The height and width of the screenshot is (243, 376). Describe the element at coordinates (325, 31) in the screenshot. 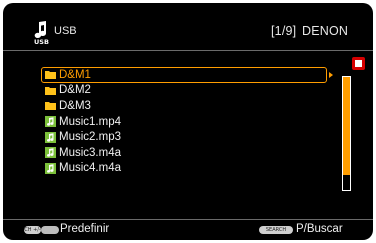

I see `brand-name: DENON` at that location.